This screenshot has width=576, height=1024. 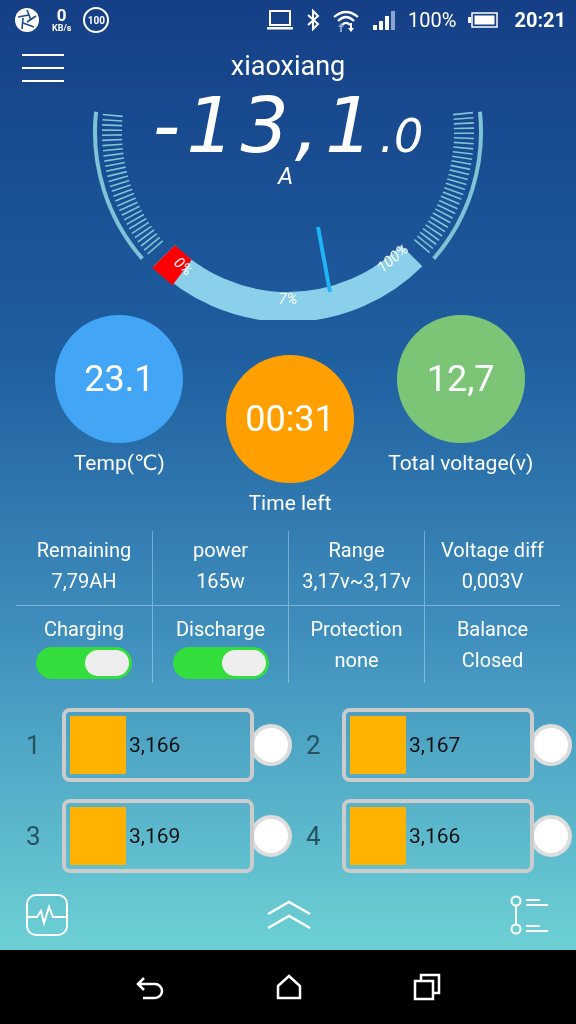 I want to click on stat-label: Time left, so click(x=290, y=502).